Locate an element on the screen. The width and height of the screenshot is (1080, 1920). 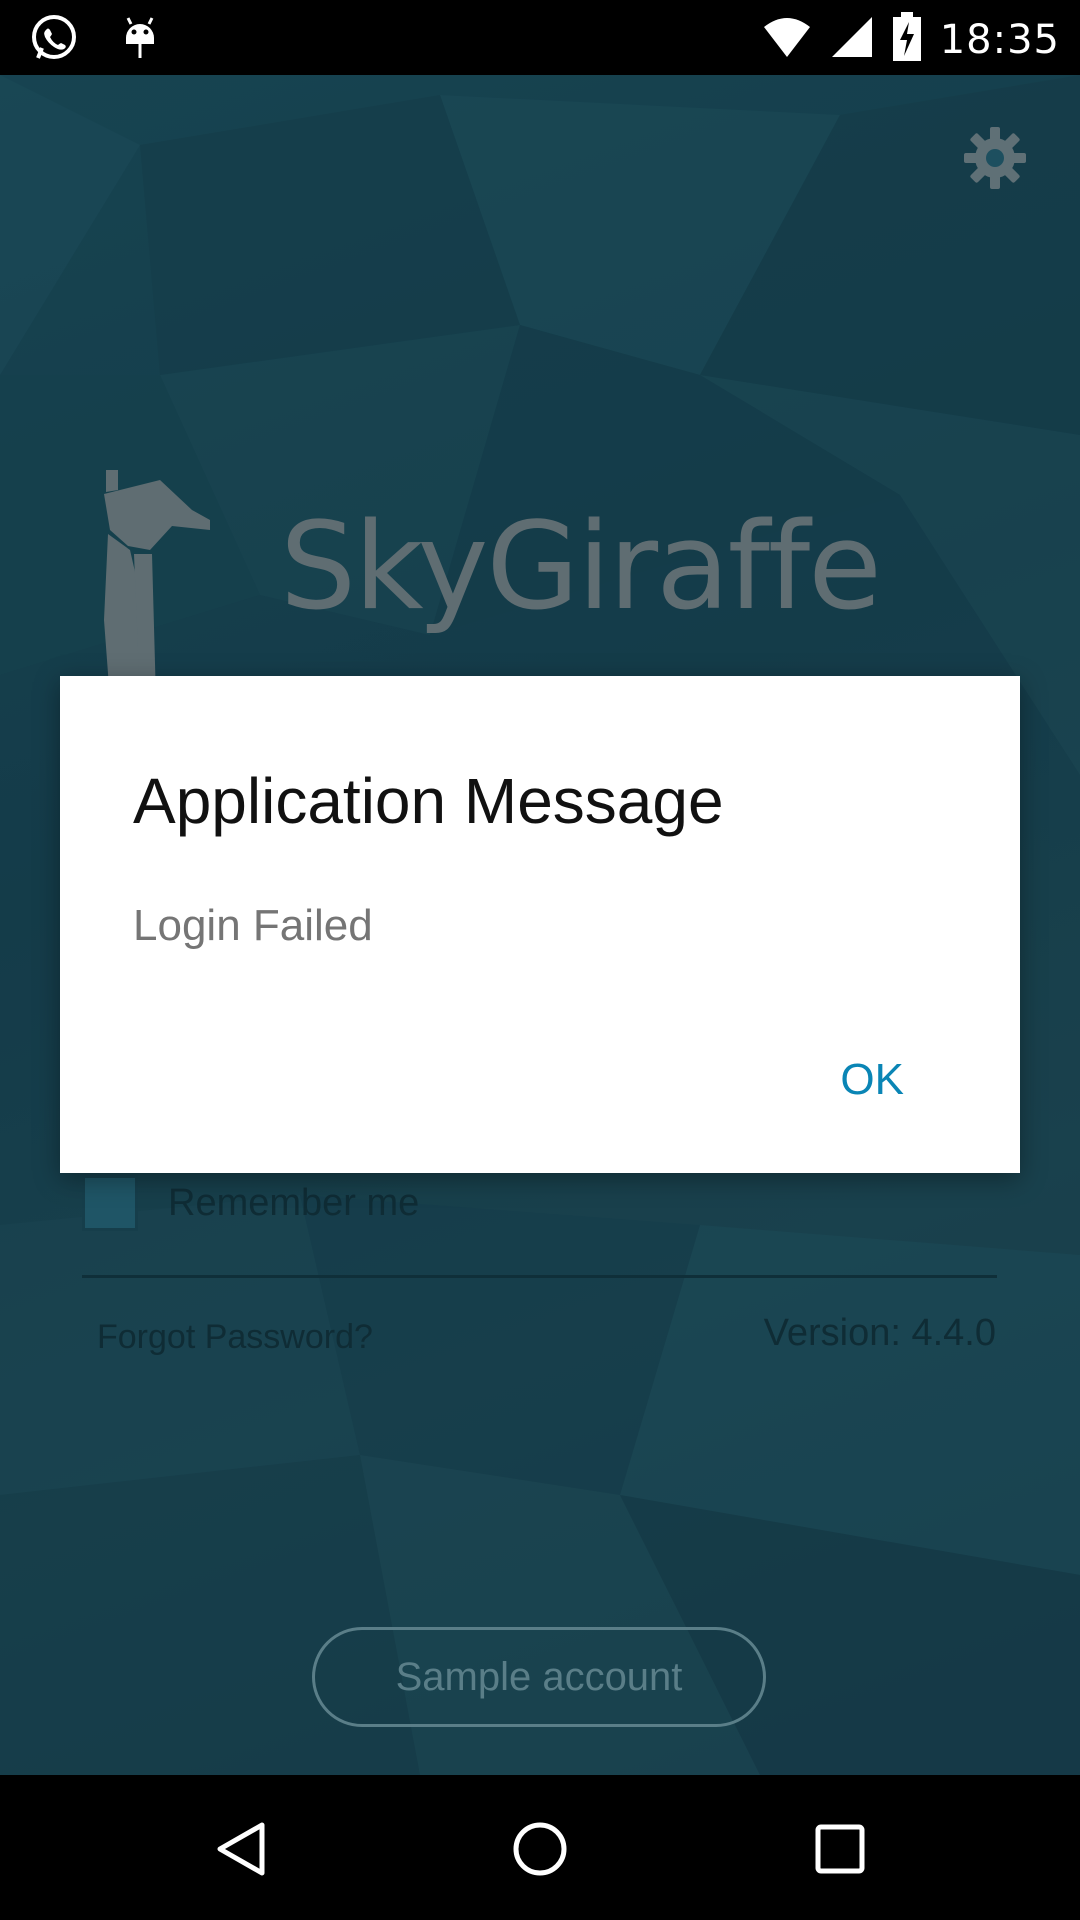
dialog-title: Application Message is located at coordinates (428, 801).